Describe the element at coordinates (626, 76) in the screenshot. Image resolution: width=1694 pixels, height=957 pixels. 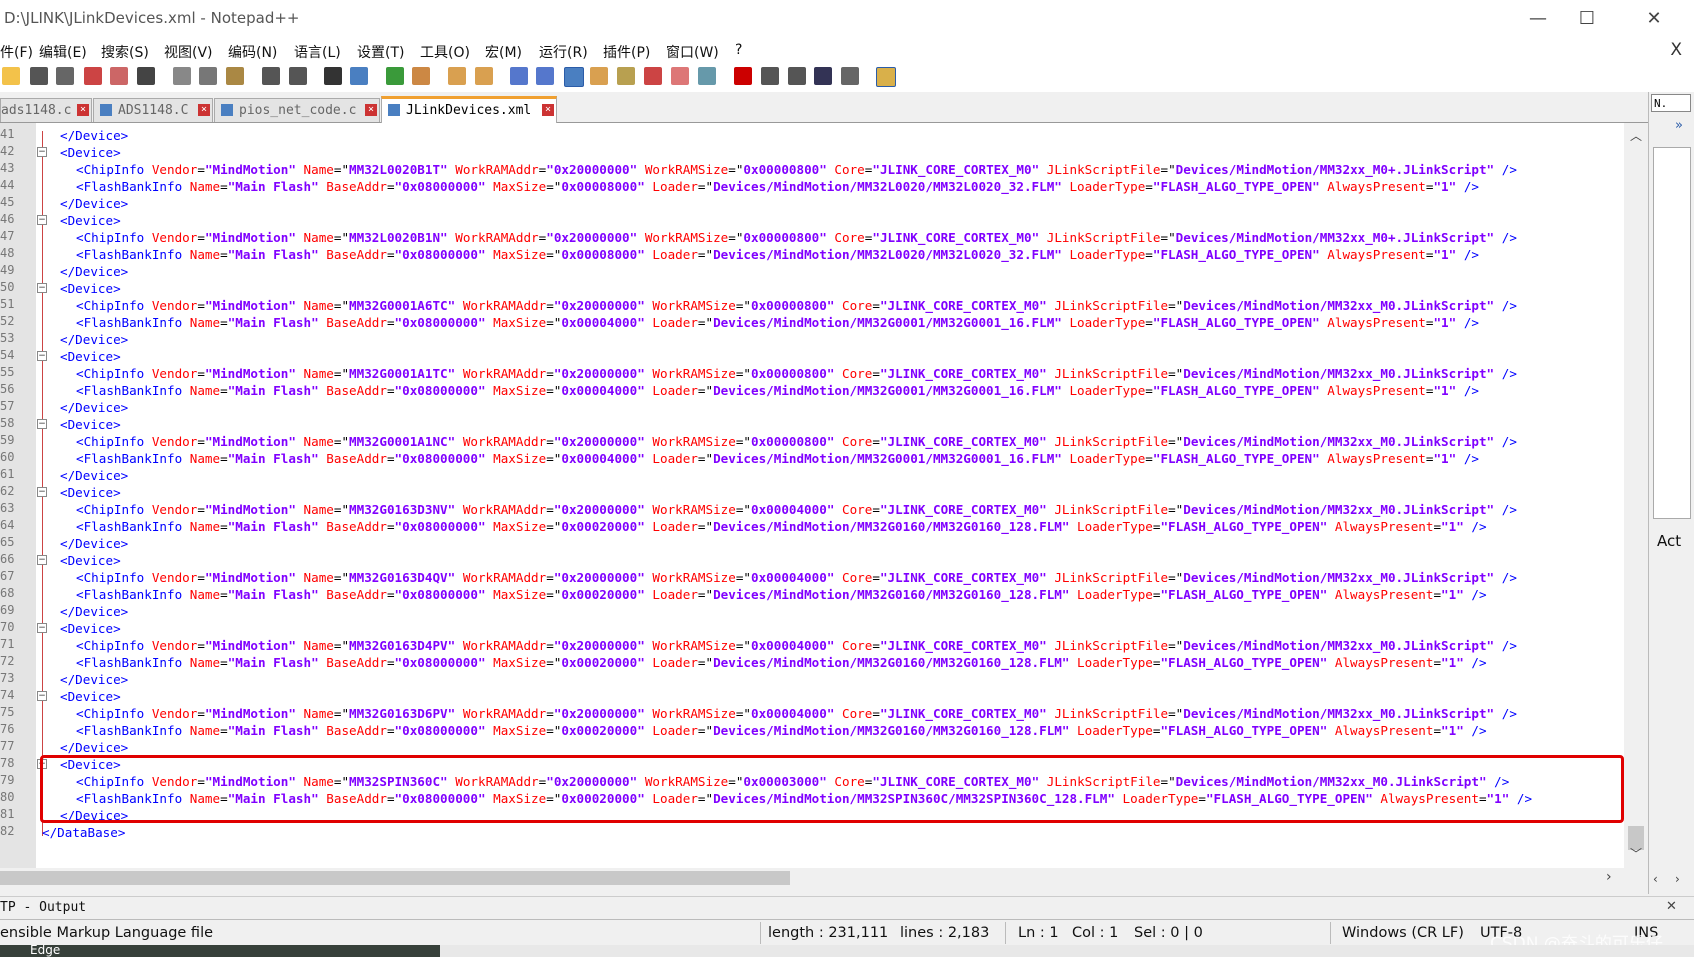
I see `document-map-icon` at that location.